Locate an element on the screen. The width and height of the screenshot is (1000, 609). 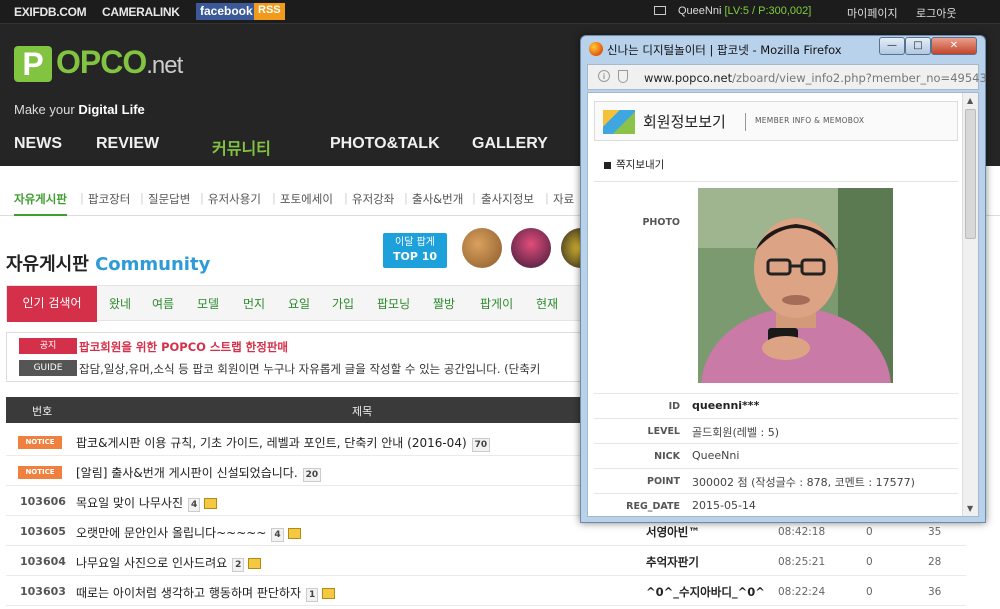
shield-icon is located at coordinates (623, 76).